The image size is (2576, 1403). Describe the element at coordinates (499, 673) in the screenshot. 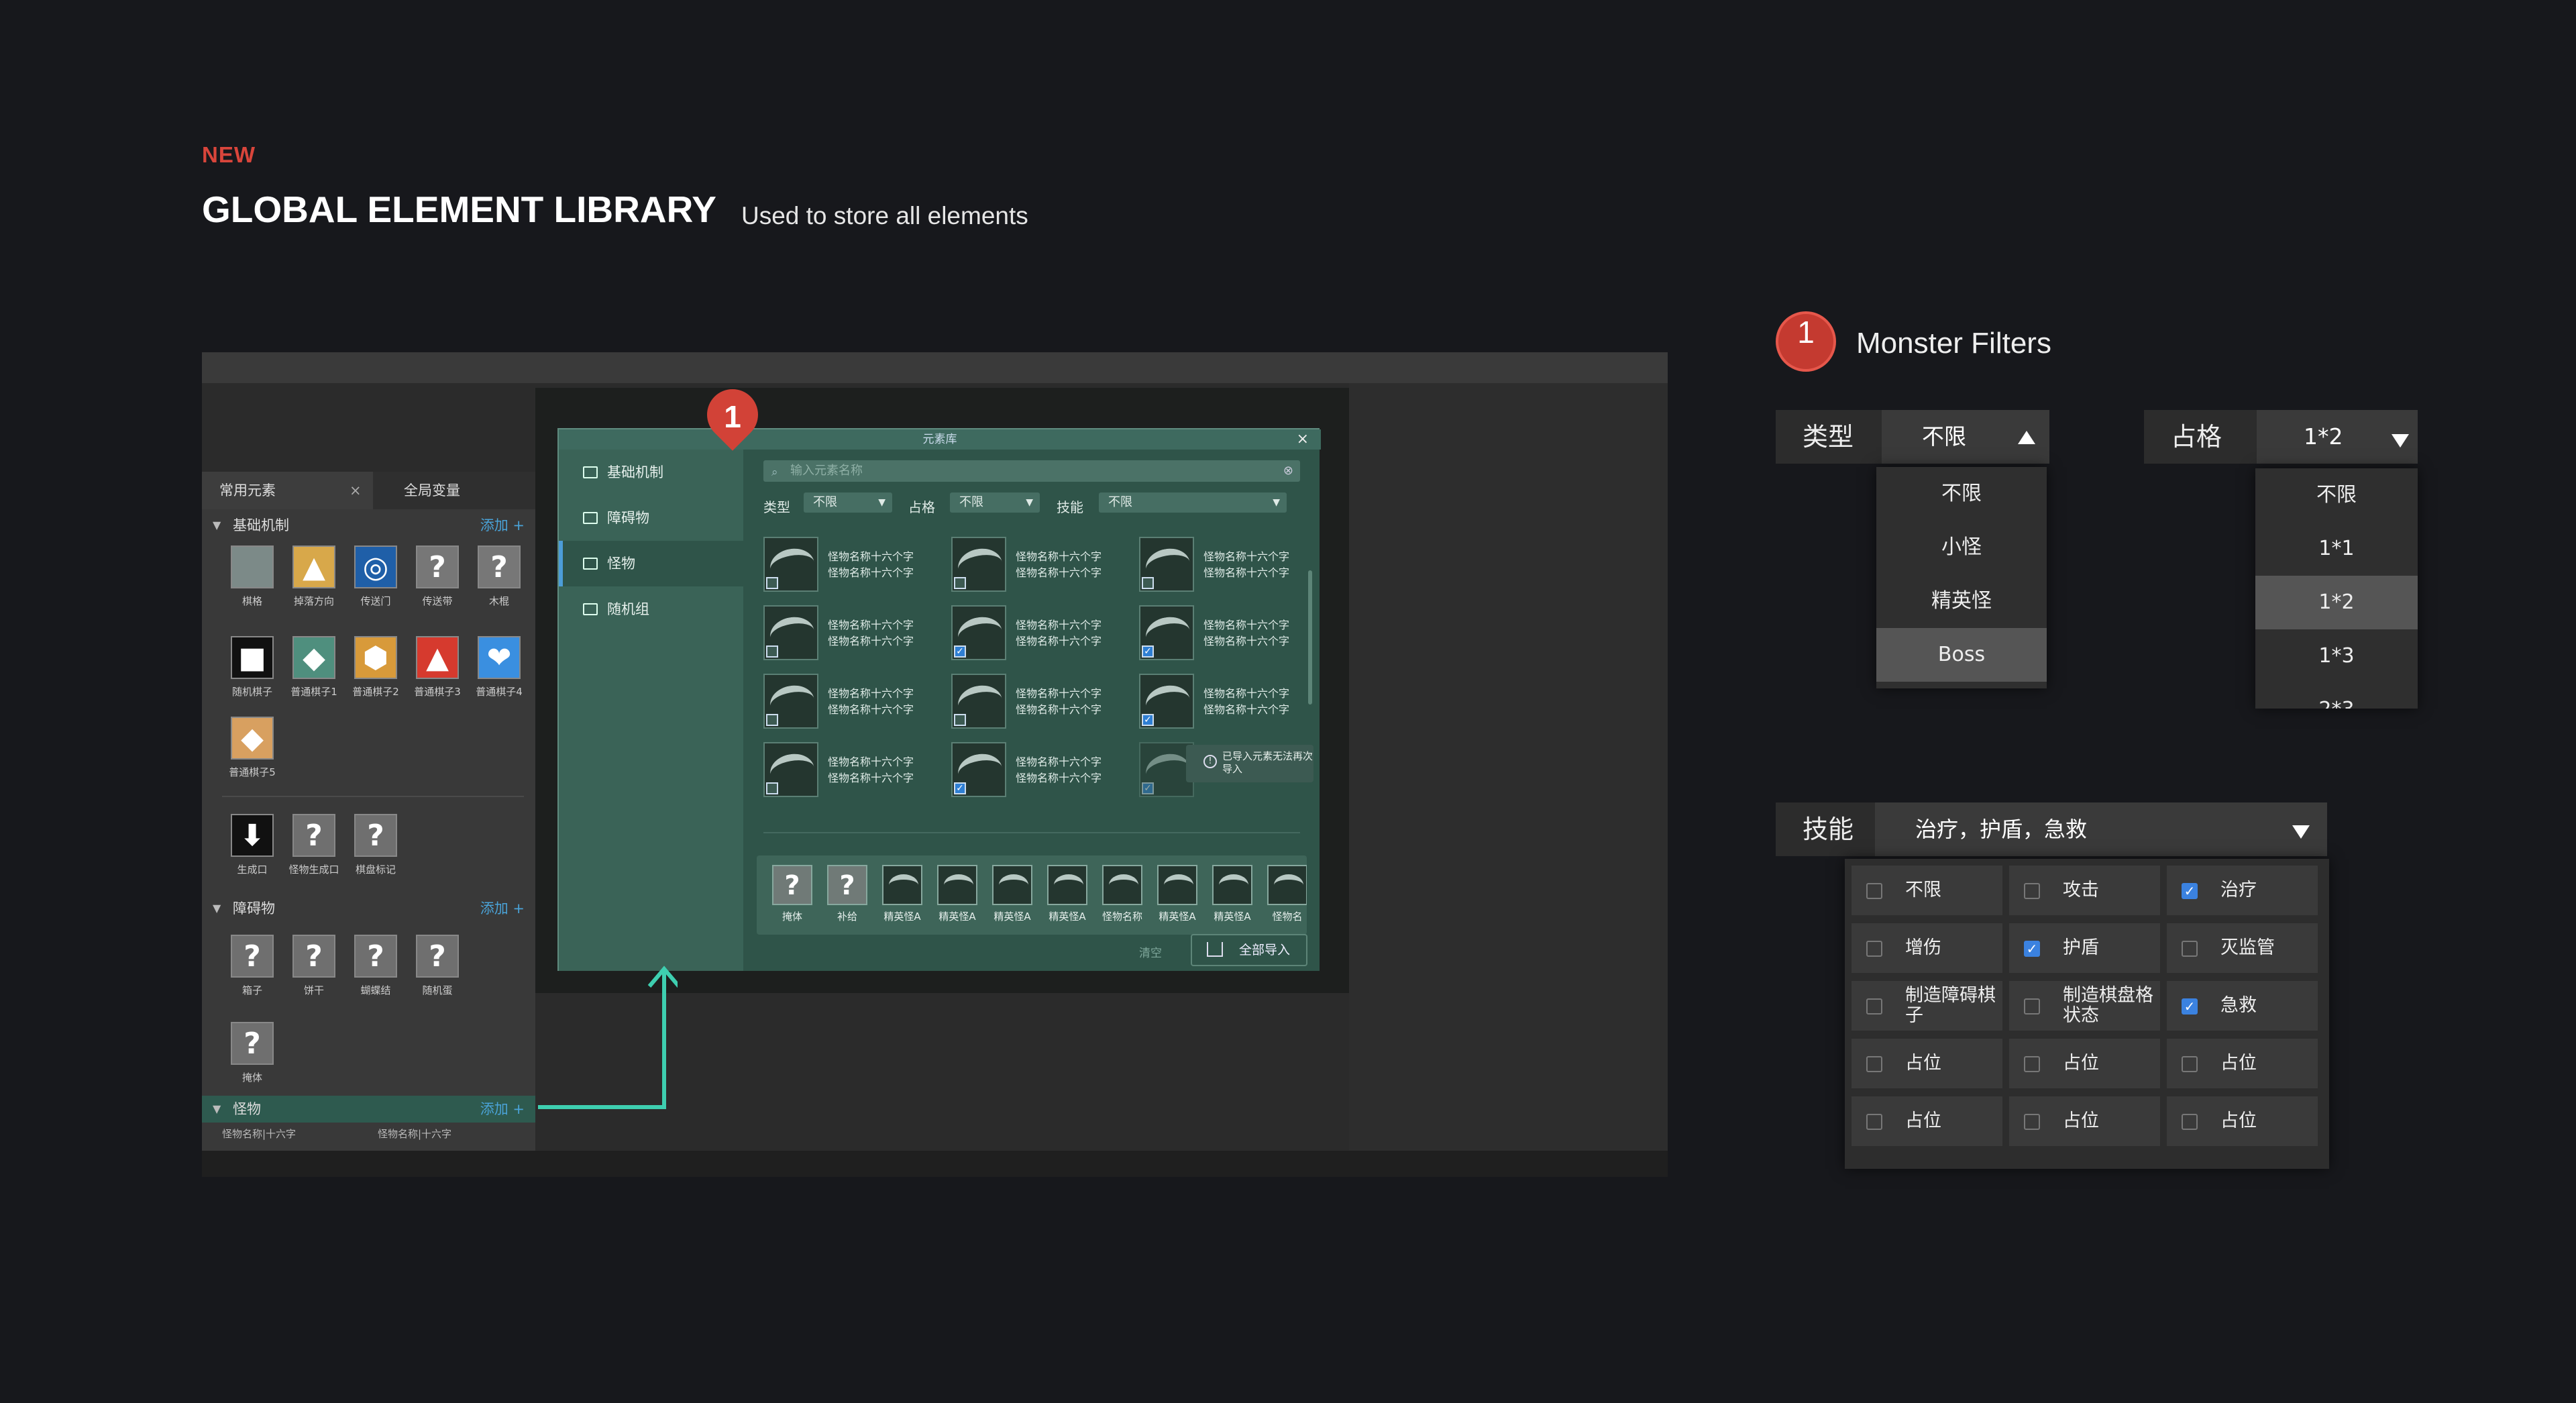

I see `element-tile: ❤ 普通棋子4` at that location.